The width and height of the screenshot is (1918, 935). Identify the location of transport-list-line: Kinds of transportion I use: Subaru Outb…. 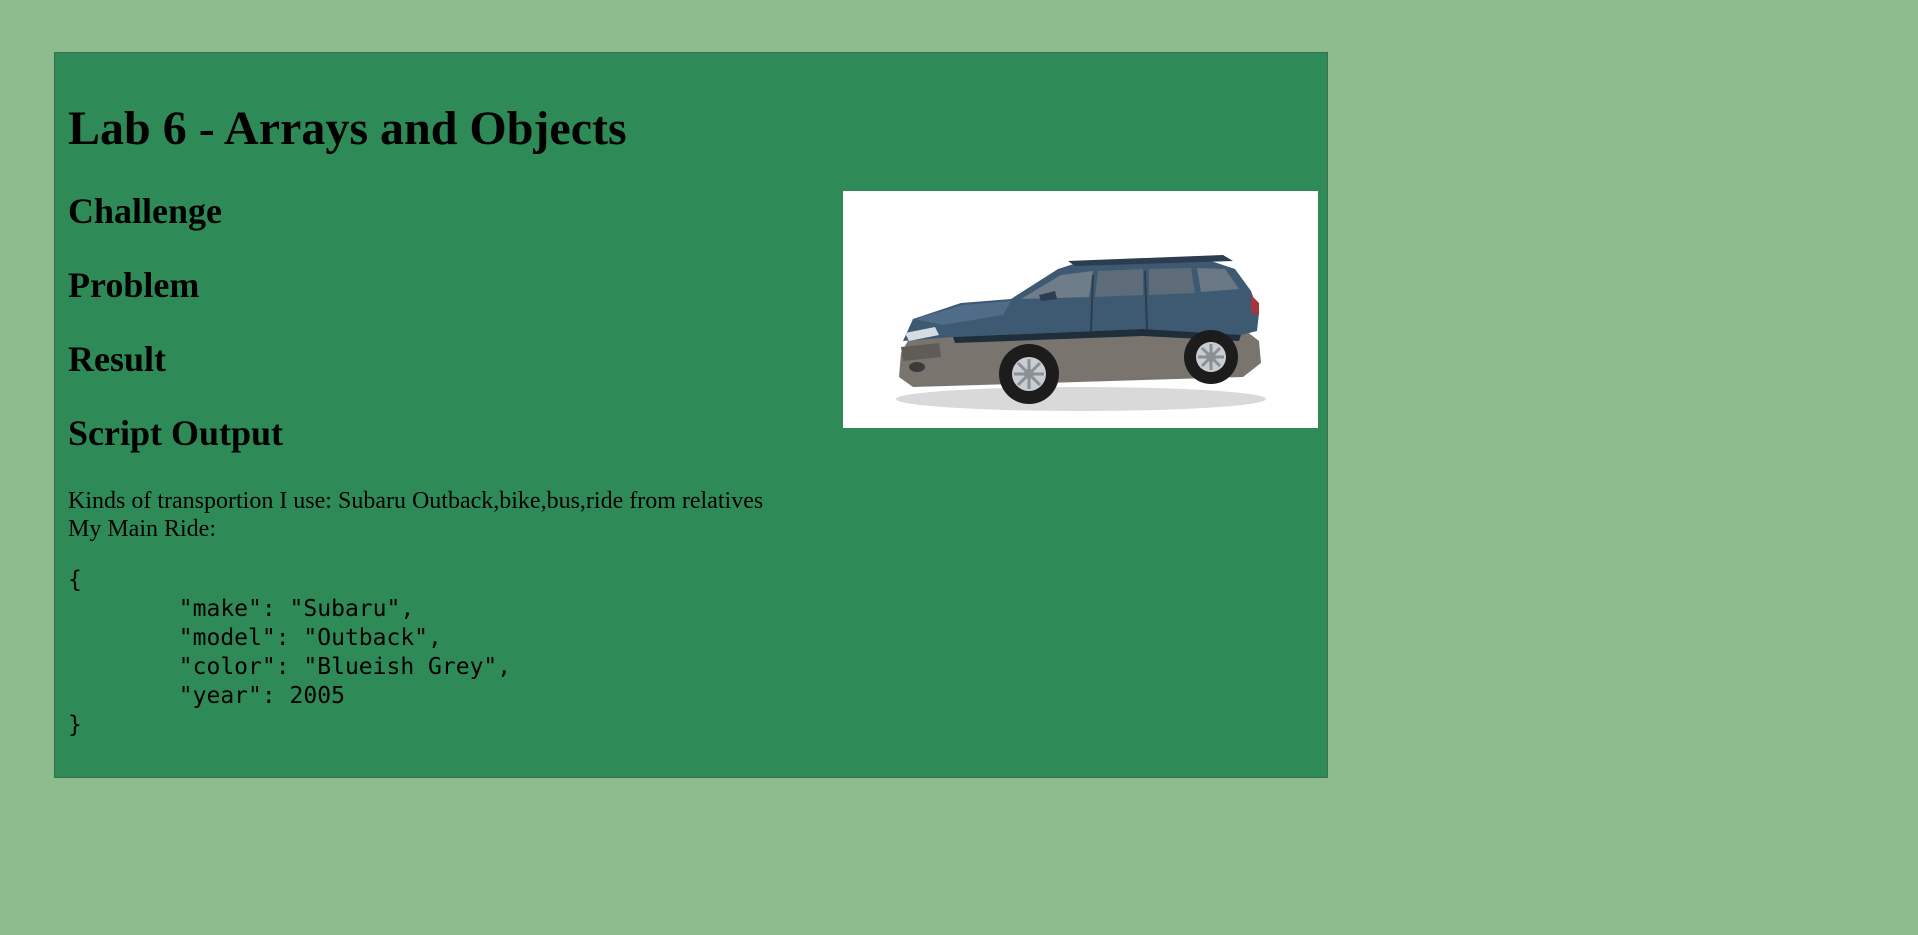
(416, 501).